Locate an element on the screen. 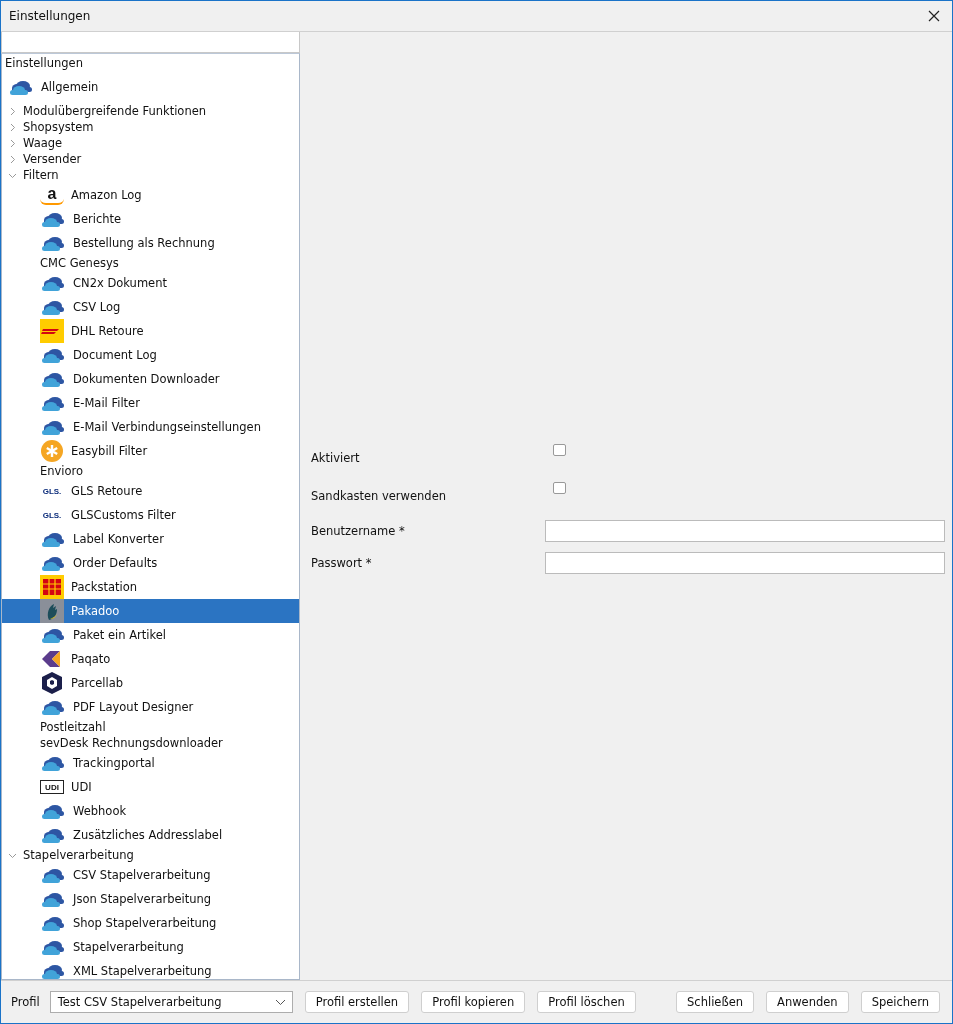  dialog-button: Anwenden is located at coordinates (807, 1002).